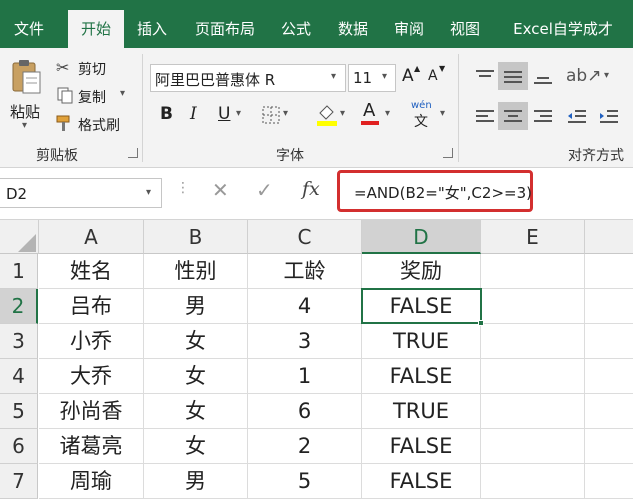 The height and width of the screenshot is (502, 633). What do you see at coordinates (435, 191) in the screenshot?
I see `formula-input: =AND(B2="女",C2>=3)` at bounding box center [435, 191].